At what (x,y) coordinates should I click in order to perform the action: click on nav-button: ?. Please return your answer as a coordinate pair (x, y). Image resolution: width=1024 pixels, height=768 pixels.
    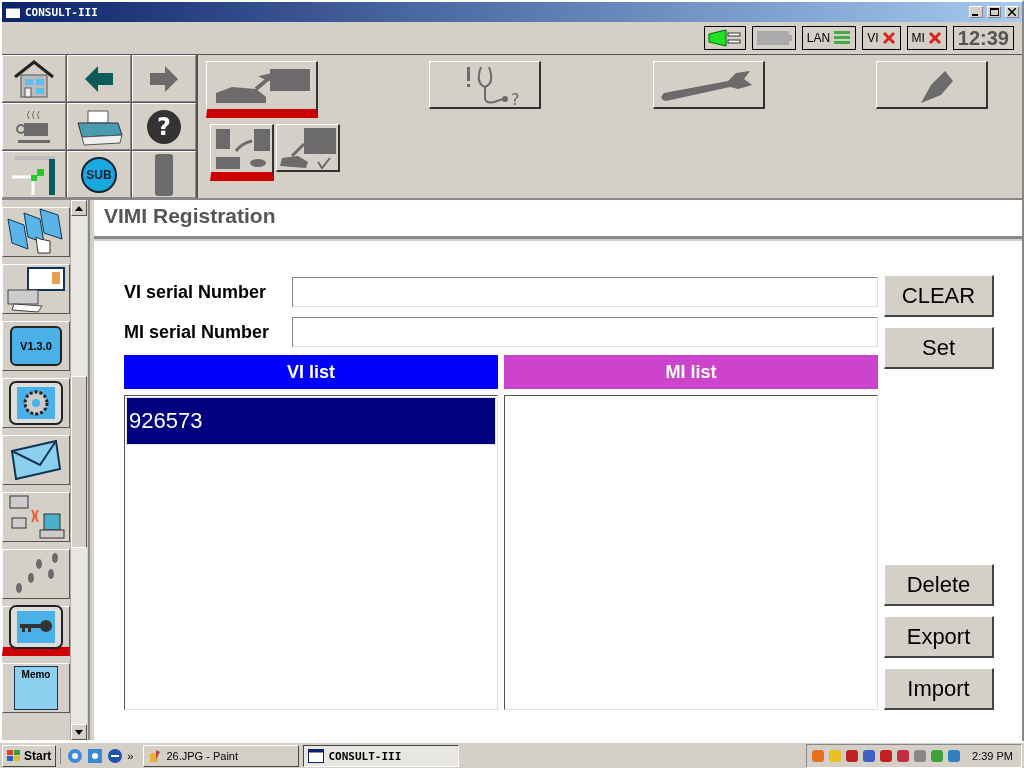
    Looking at the image, I should click on (164, 126).